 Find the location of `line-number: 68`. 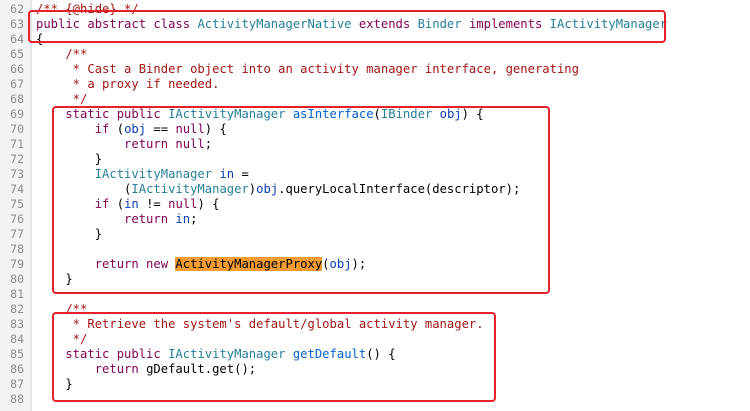

line-number: 68 is located at coordinates (17, 99).